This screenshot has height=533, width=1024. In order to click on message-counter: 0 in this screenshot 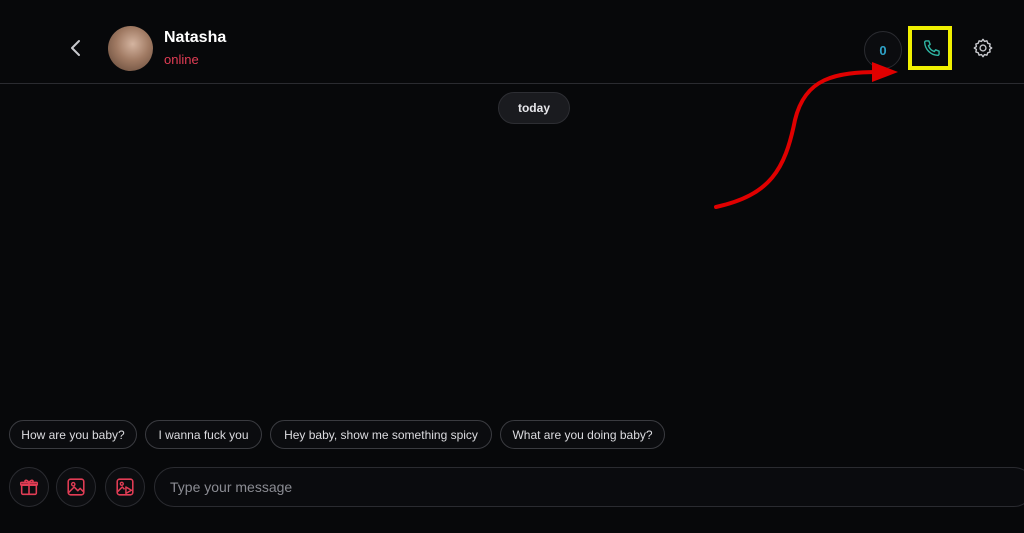, I will do `click(883, 50)`.